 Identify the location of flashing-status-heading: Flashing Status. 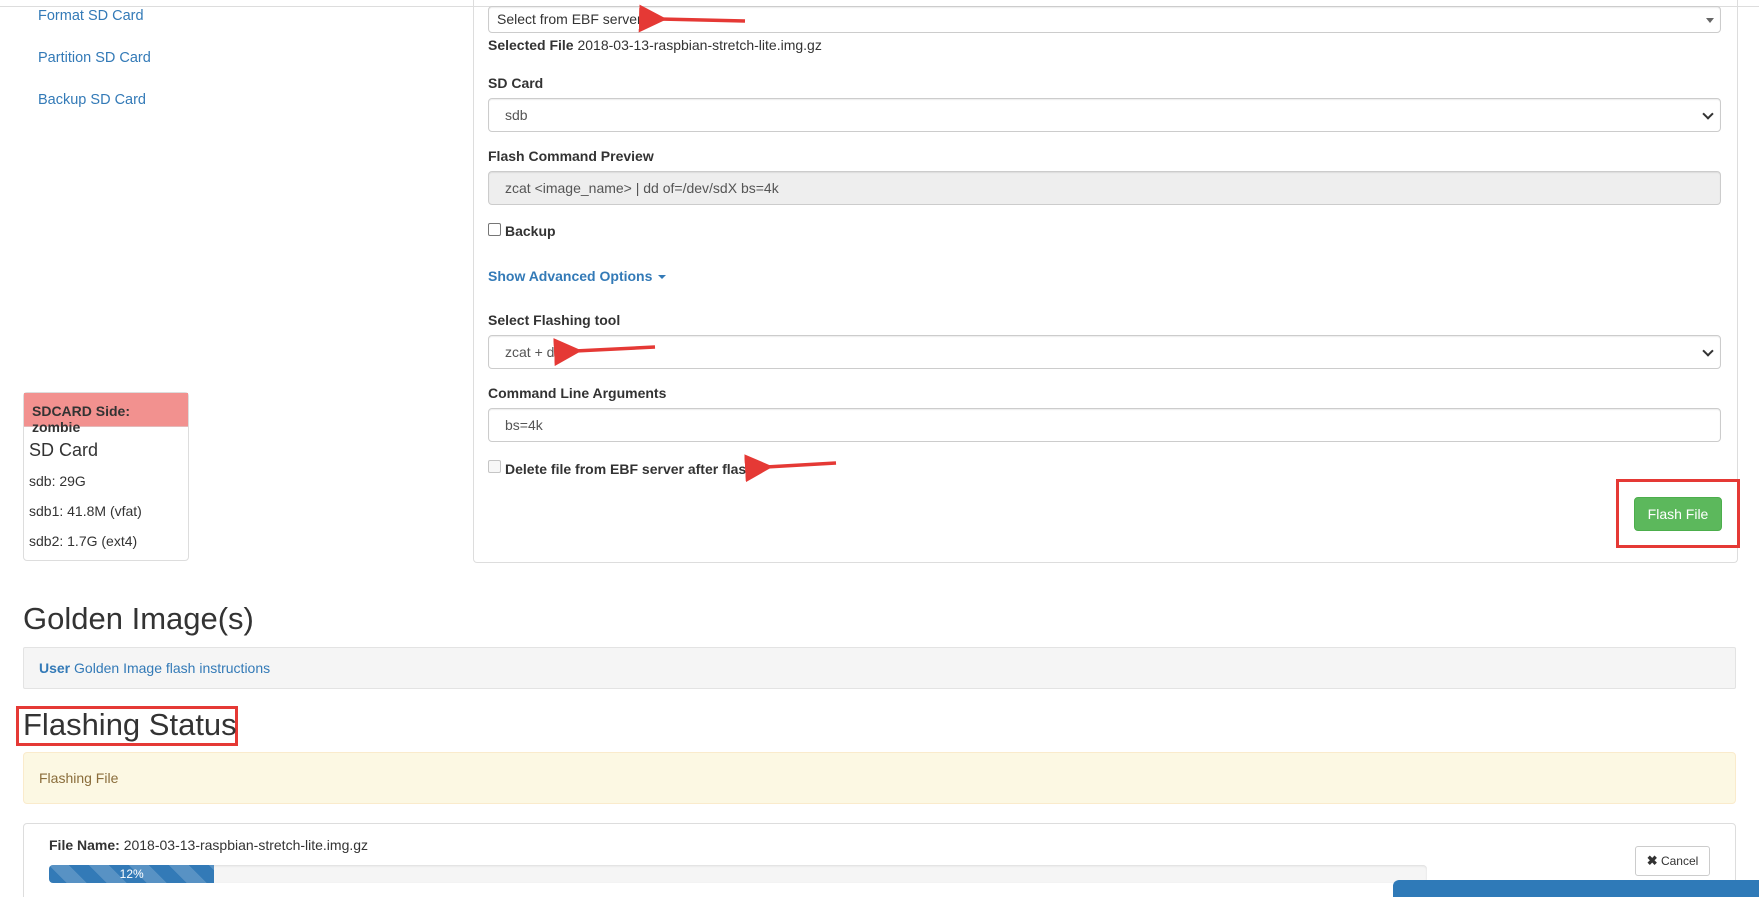
(130, 724).